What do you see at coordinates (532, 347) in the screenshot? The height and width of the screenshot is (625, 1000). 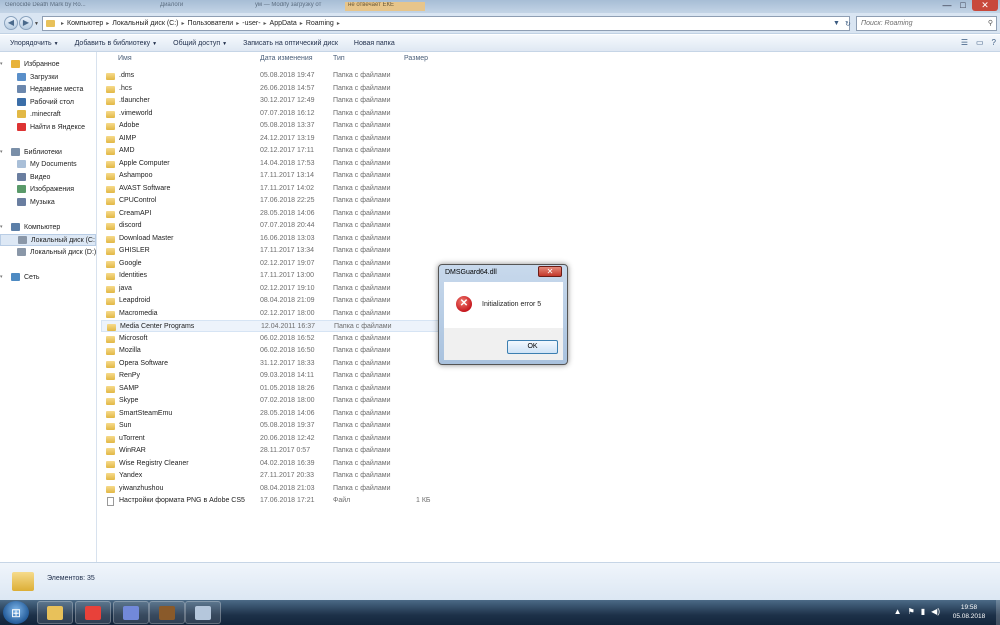 I see `ok-button: OK` at bounding box center [532, 347].